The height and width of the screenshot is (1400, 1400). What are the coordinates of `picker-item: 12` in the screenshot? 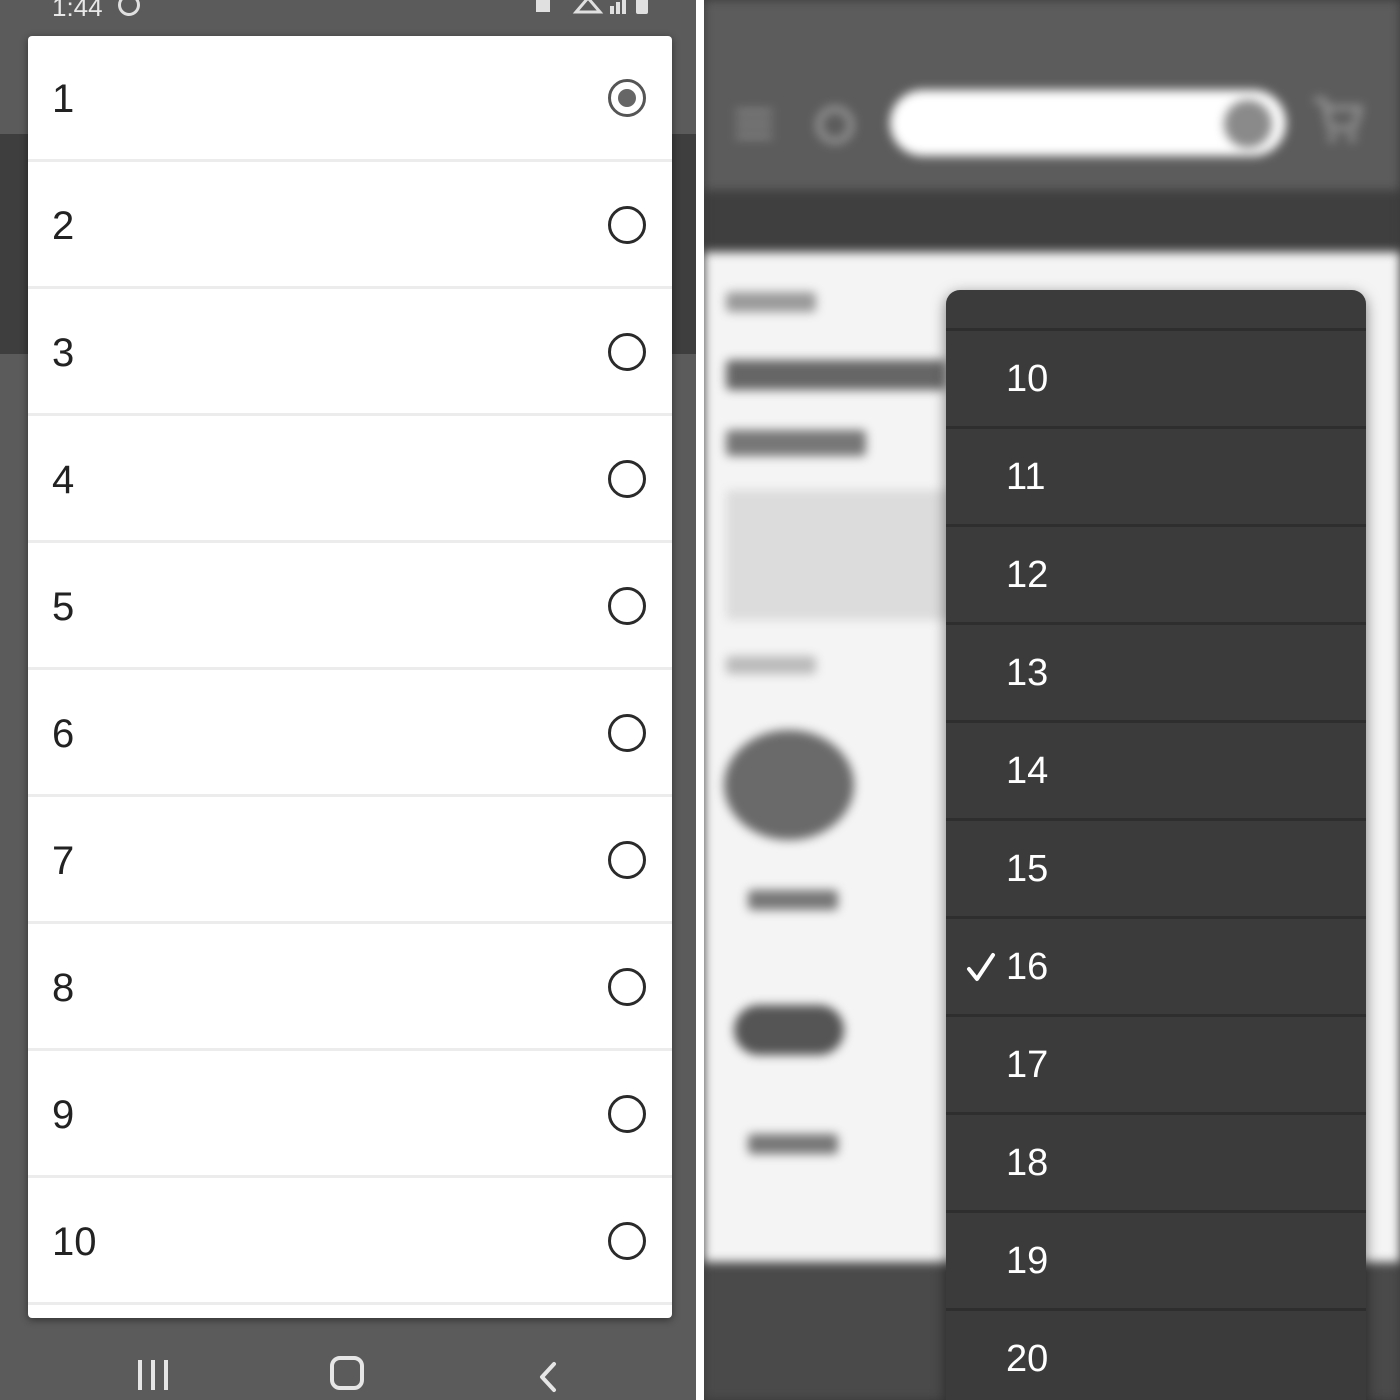 It's located at (1156, 573).